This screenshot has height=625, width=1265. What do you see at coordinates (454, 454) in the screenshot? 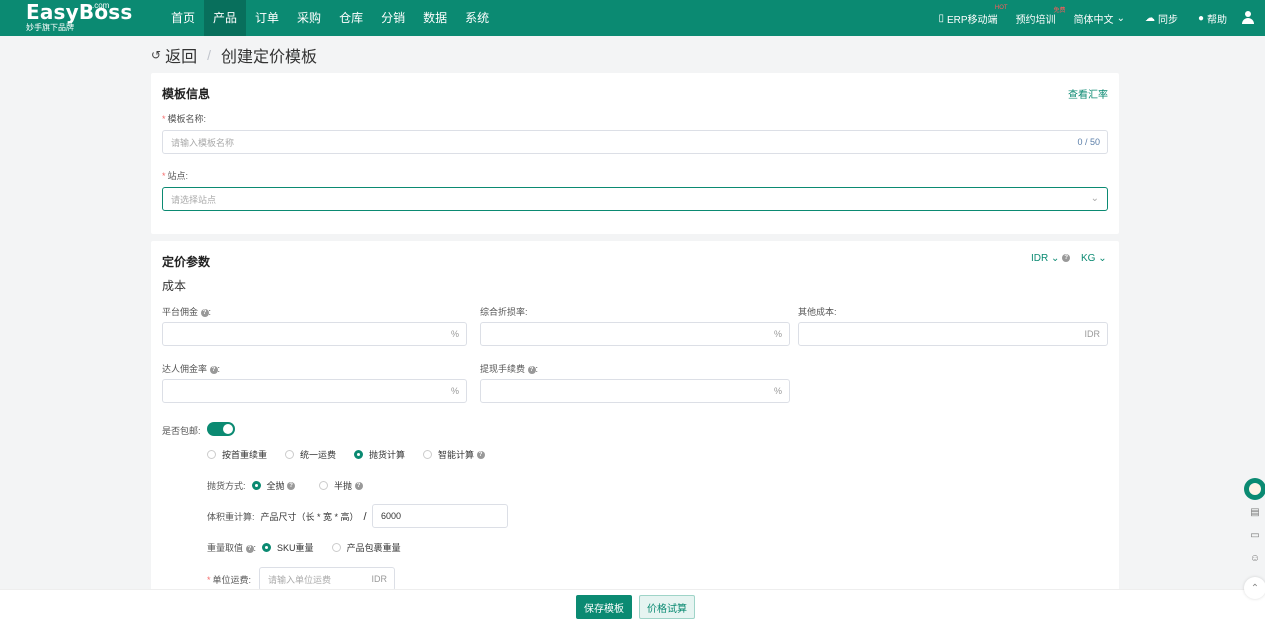
I see `radio-smart-calc: 智能计算 ?` at bounding box center [454, 454].